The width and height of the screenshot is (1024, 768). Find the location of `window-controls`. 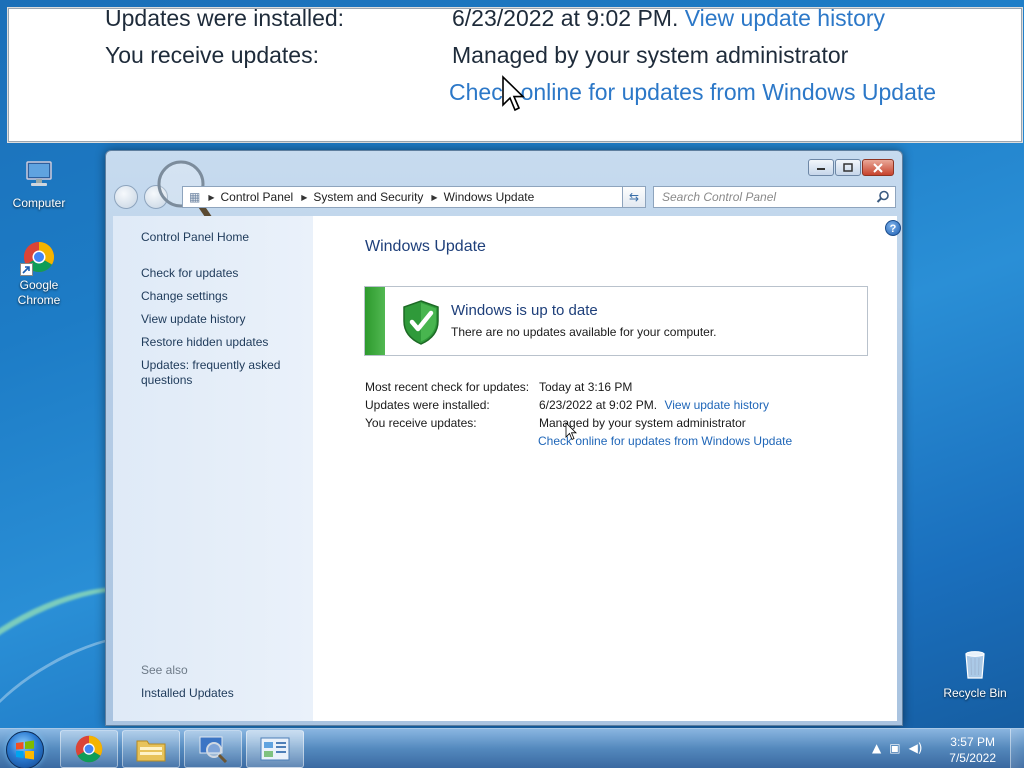

window-controls is located at coordinates (851, 167).